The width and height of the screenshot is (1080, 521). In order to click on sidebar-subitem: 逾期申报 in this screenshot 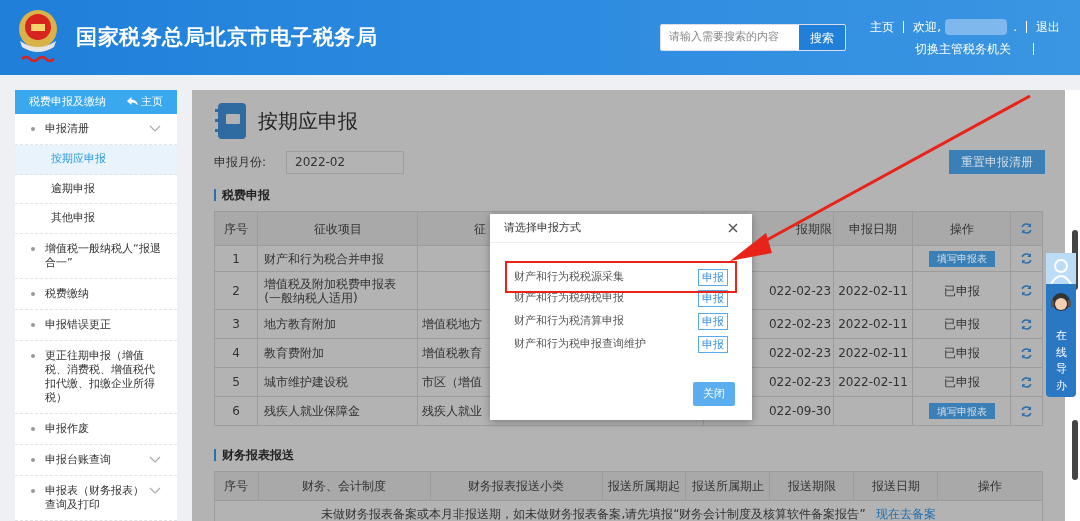, I will do `click(96, 189)`.